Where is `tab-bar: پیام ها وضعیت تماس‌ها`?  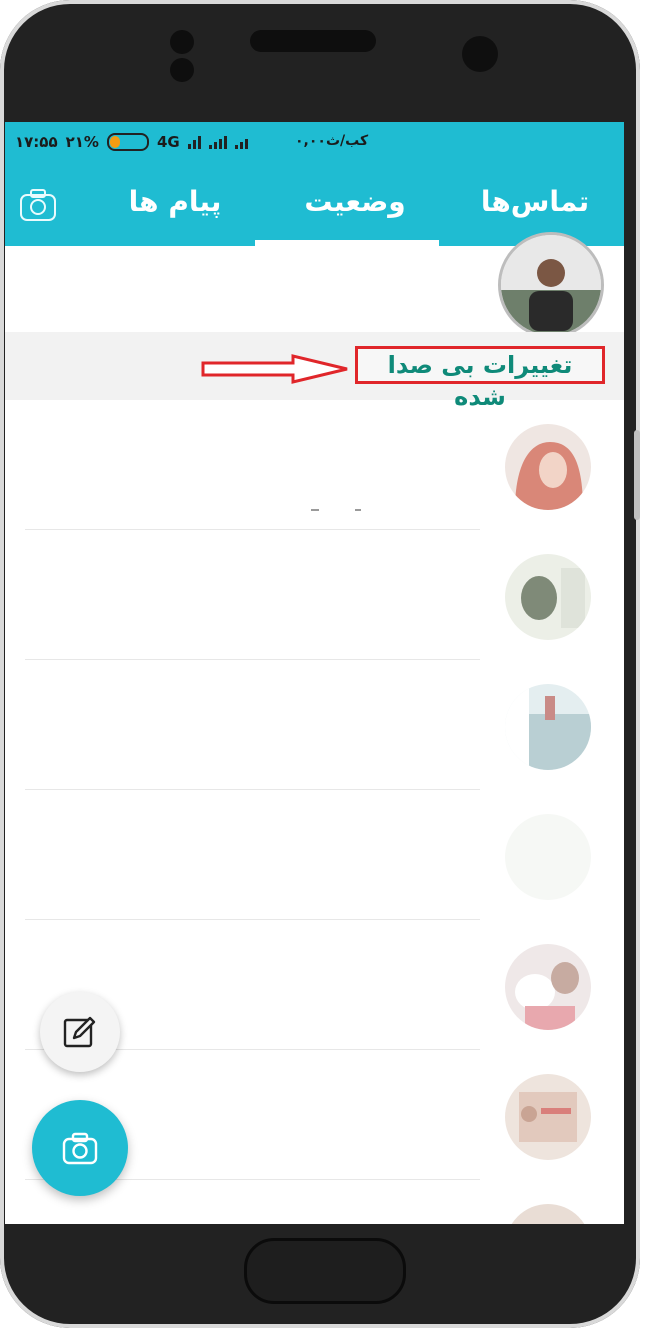 tab-bar: پیام ها وضعیت تماس‌ها is located at coordinates (314, 205).